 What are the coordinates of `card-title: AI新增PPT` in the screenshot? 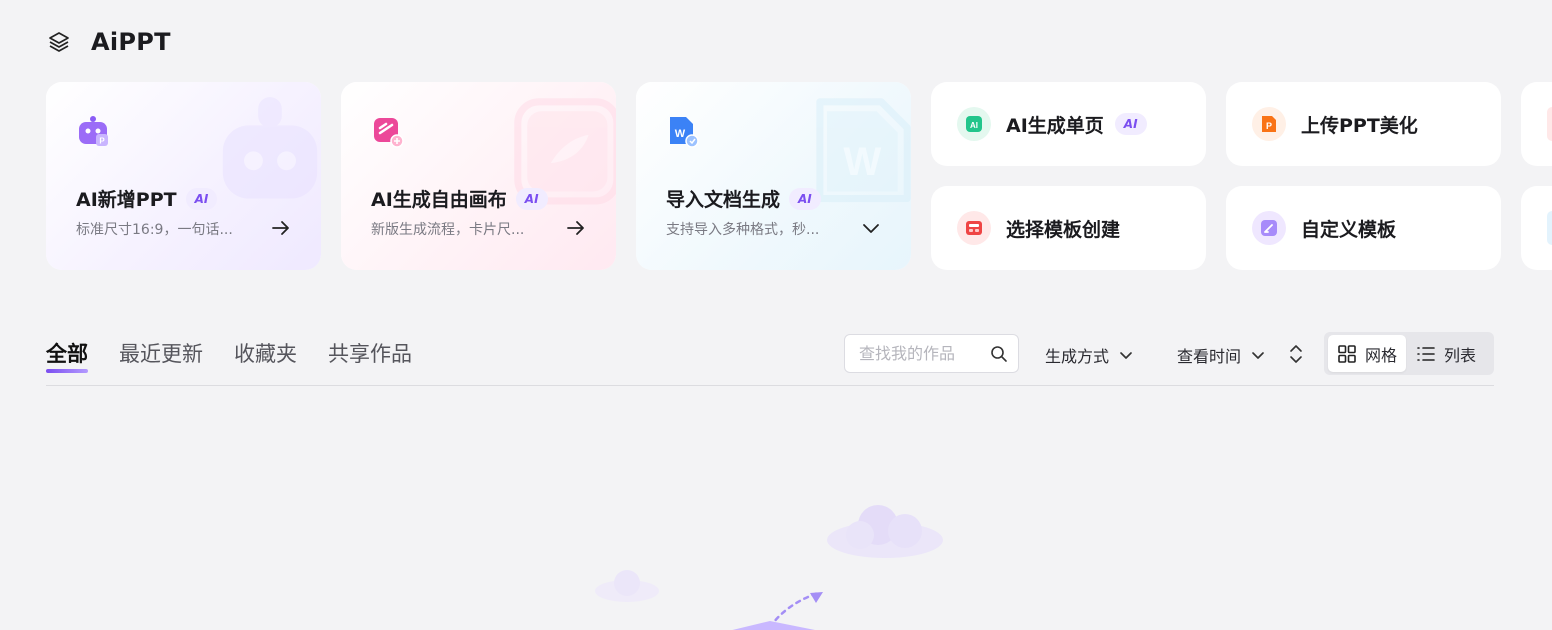 It's located at (126, 200).